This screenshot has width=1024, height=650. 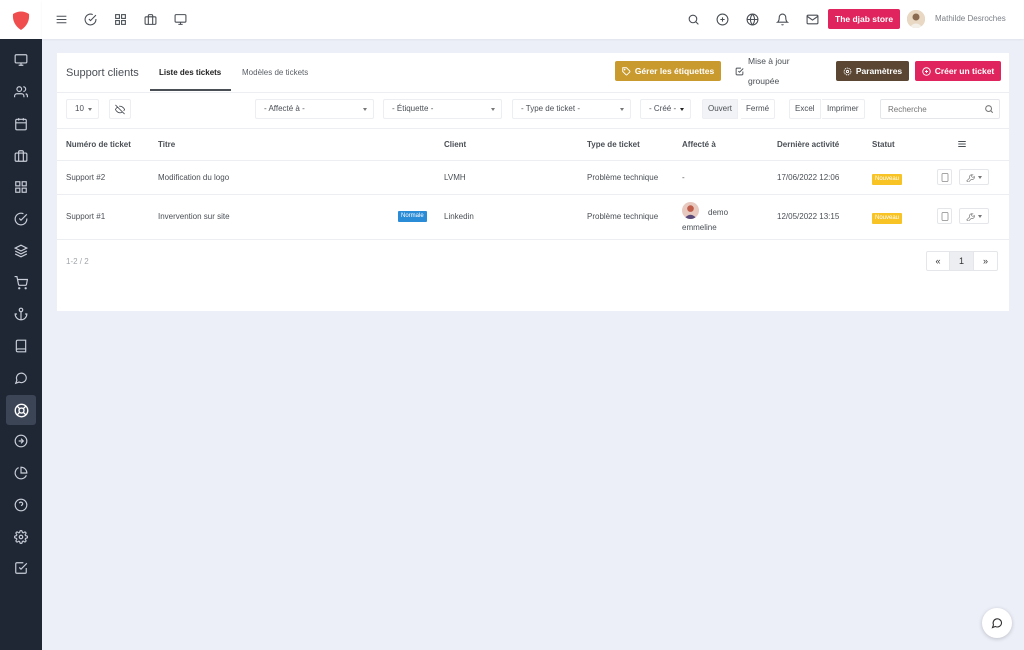 What do you see at coordinates (442, 109) in the screenshot?
I see `label-filter: - Étiquette -` at bounding box center [442, 109].